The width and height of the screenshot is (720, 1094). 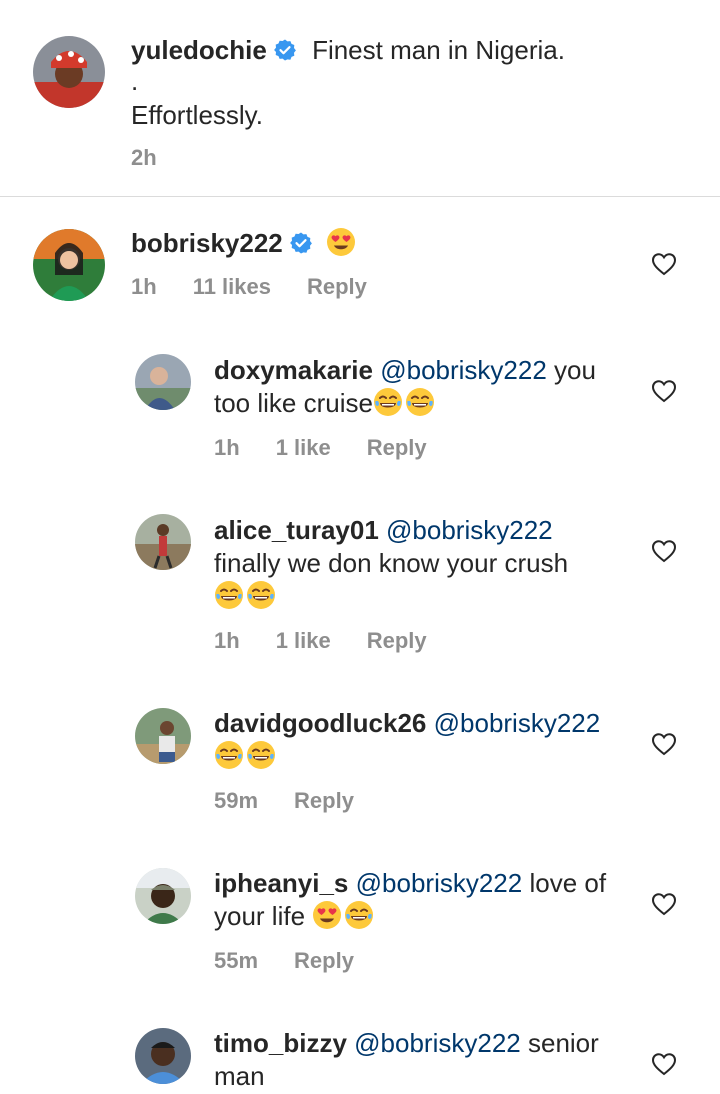 What do you see at coordinates (293, 370) in the screenshot?
I see `username: doxymakarie` at bounding box center [293, 370].